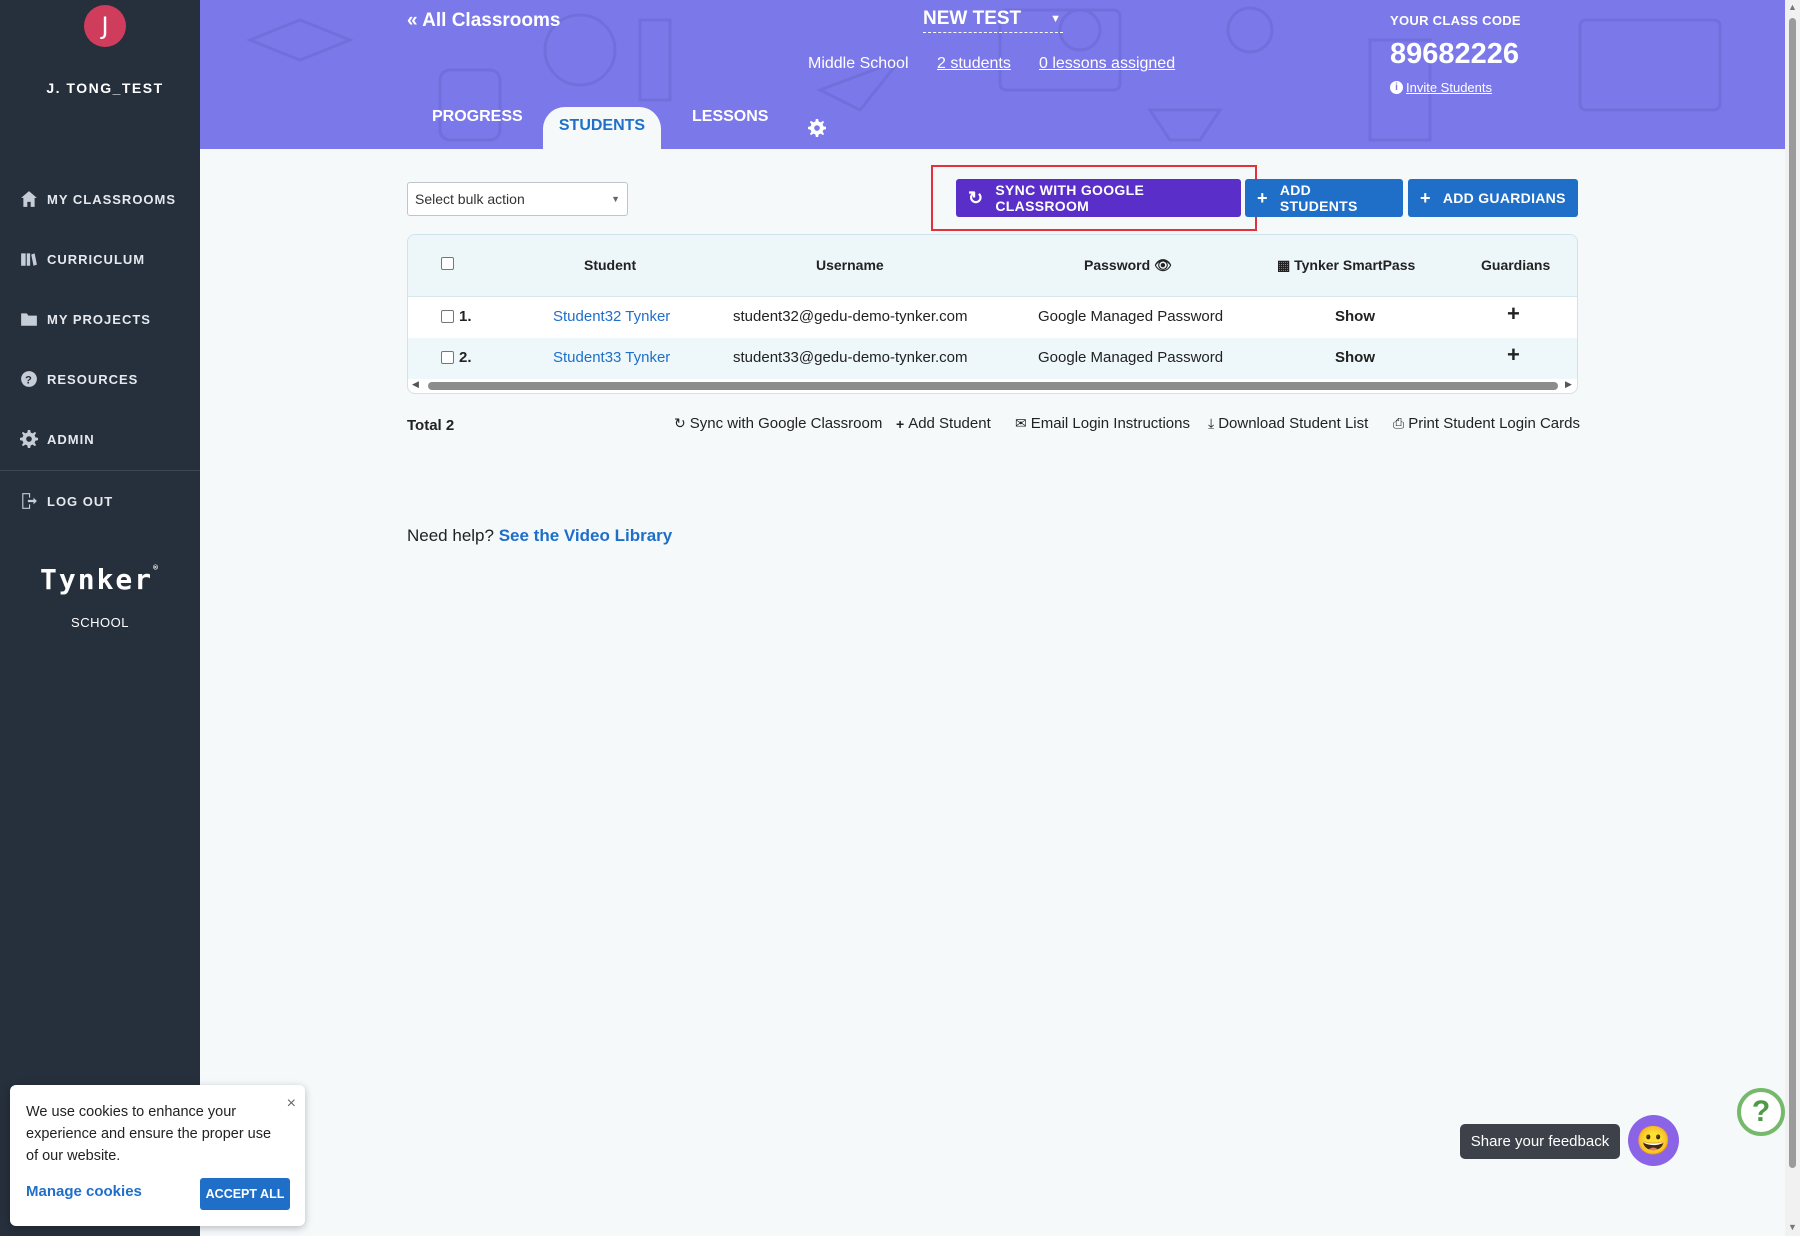 The width and height of the screenshot is (1800, 1236). I want to click on logout-icon, so click(29, 501).